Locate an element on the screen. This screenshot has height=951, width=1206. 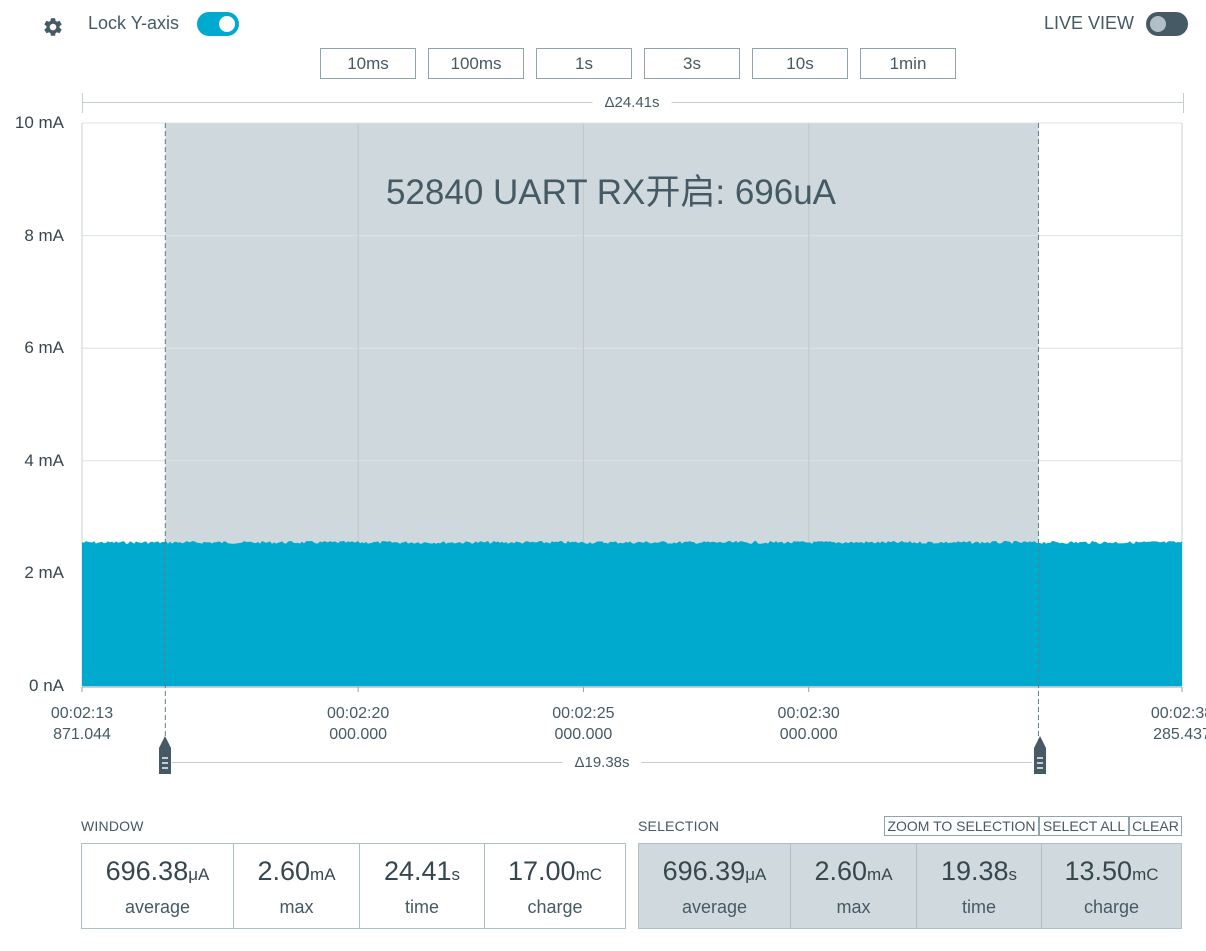
live-view-label: LIVE VIEW is located at coordinates (1089, 23).